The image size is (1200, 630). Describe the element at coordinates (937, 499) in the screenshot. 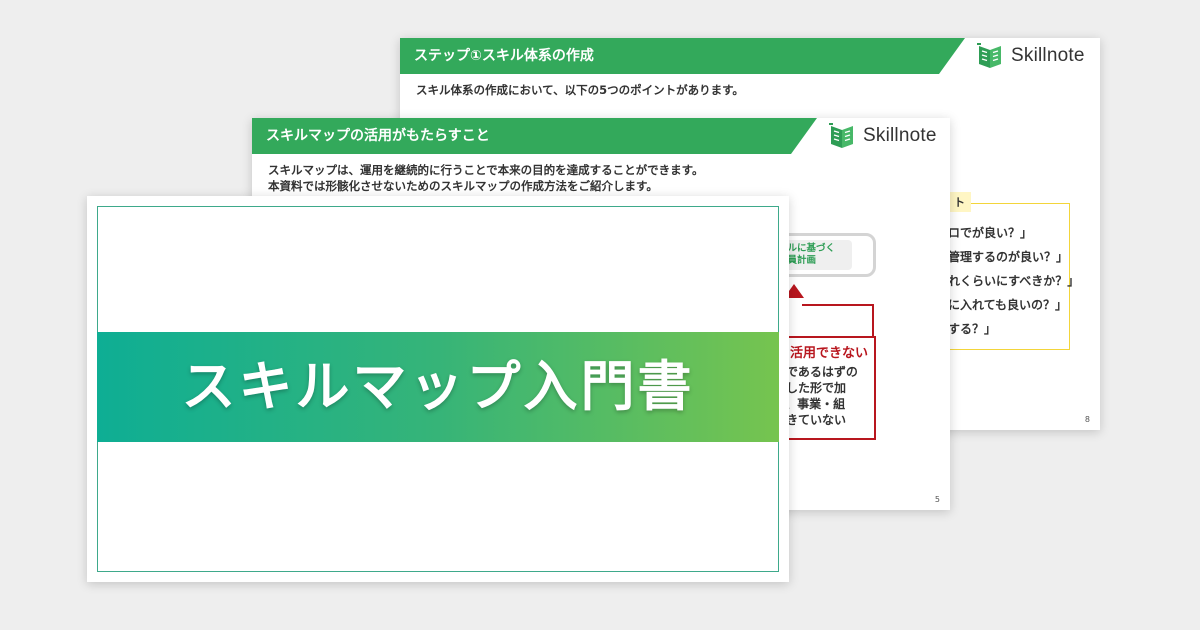

I see `page-number: 5` at that location.